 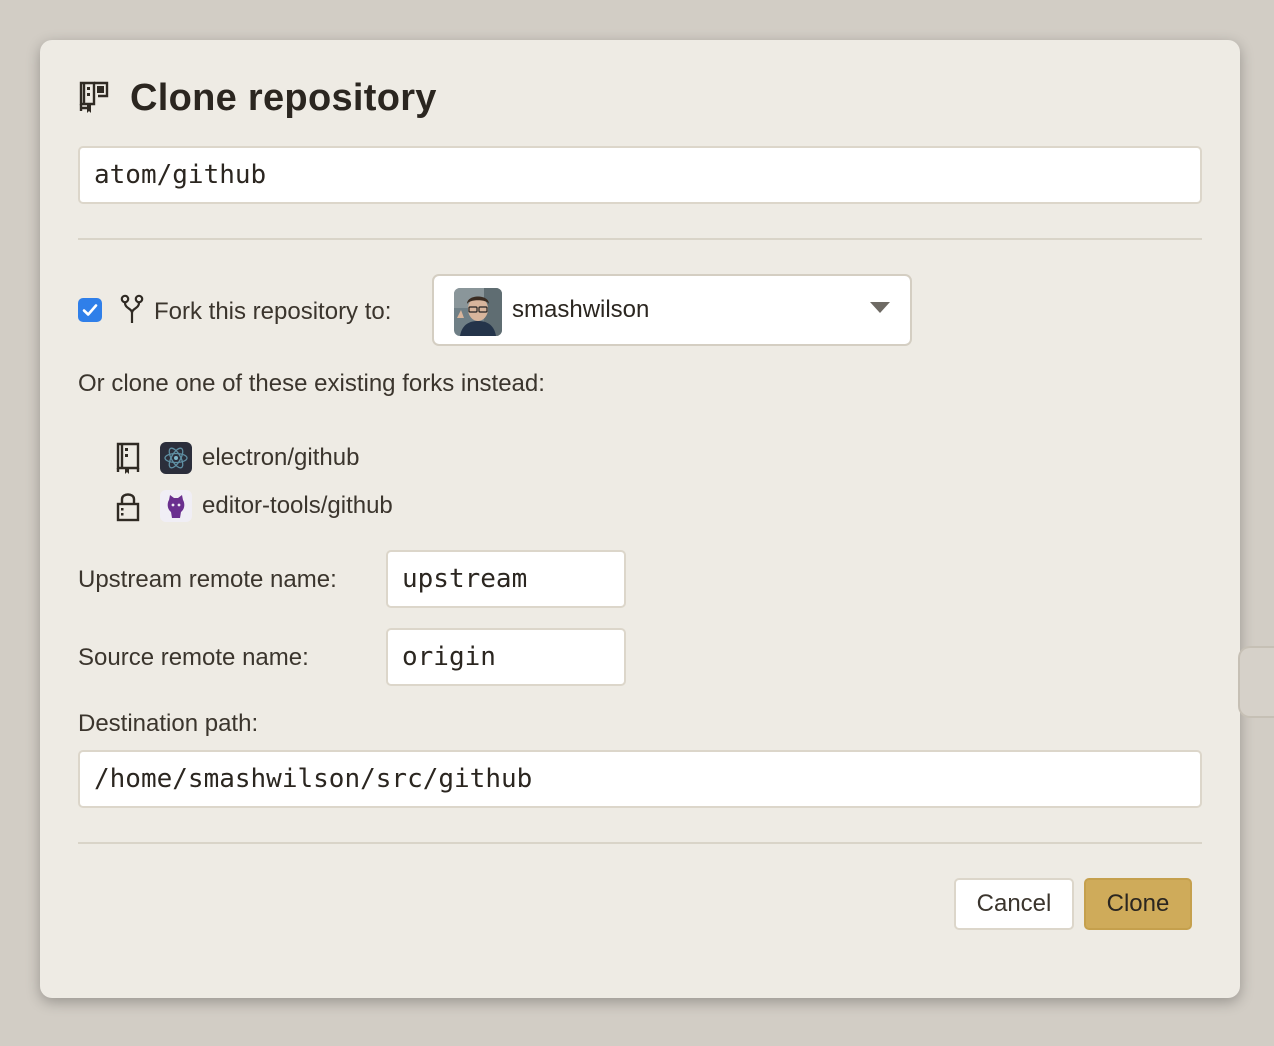 I want to click on existing-fork-item: electron/github, so click(x=236, y=458).